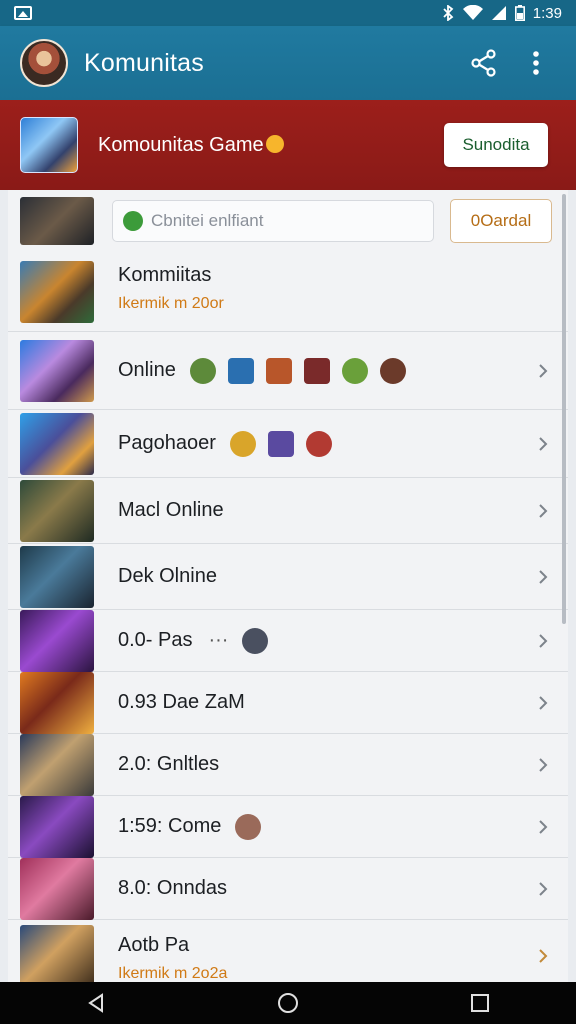 This screenshot has width=576, height=1024. Describe the element at coordinates (165, 275) in the screenshot. I see `item-title: Kommiitas` at that location.